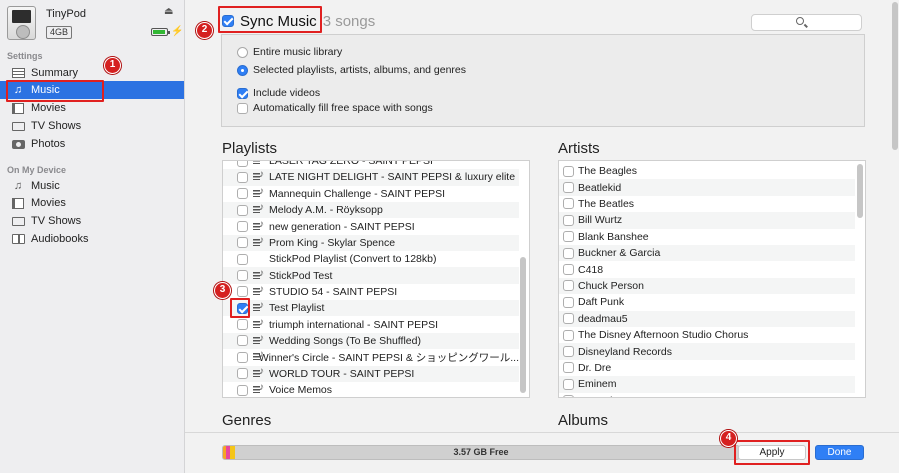  What do you see at coordinates (707, 253) in the screenshot?
I see `artist-row: Buckner & Garcia` at bounding box center [707, 253].